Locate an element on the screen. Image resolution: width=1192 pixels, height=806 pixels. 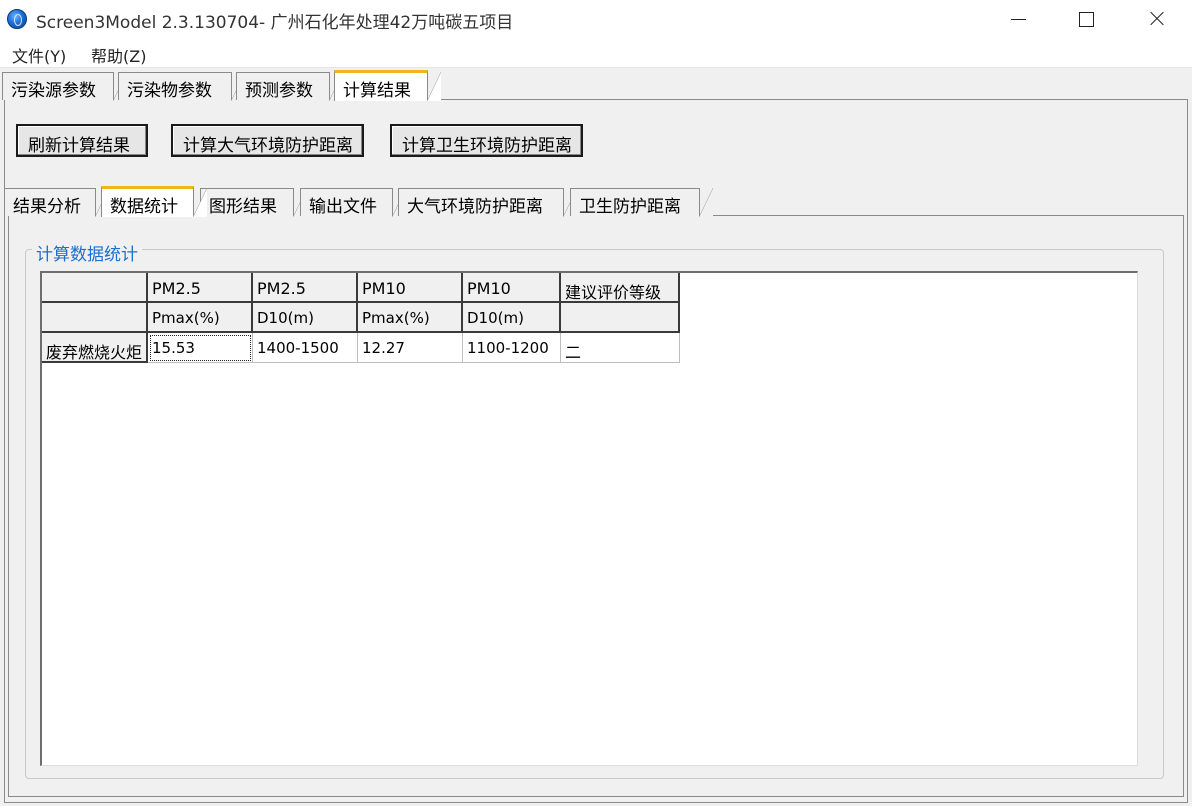
tab-label: 图形结果 is located at coordinates (243, 207).